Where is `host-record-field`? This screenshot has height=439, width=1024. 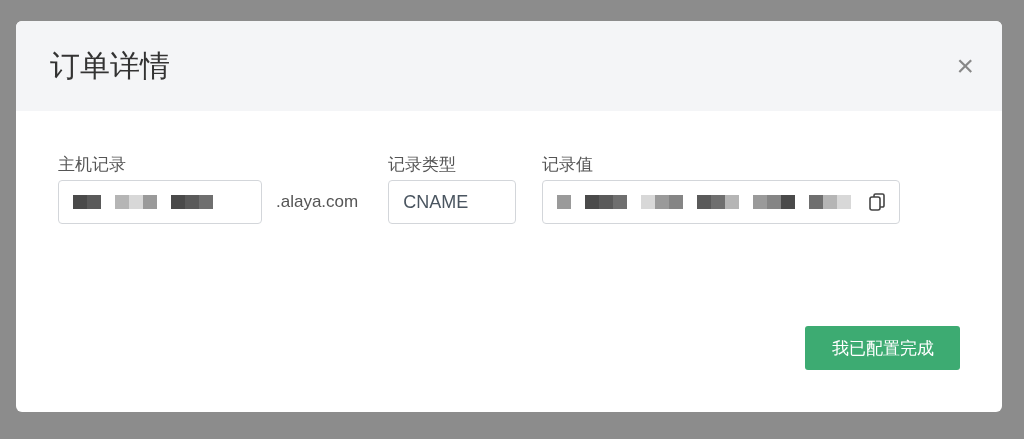
host-record-field is located at coordinates (160, 202).